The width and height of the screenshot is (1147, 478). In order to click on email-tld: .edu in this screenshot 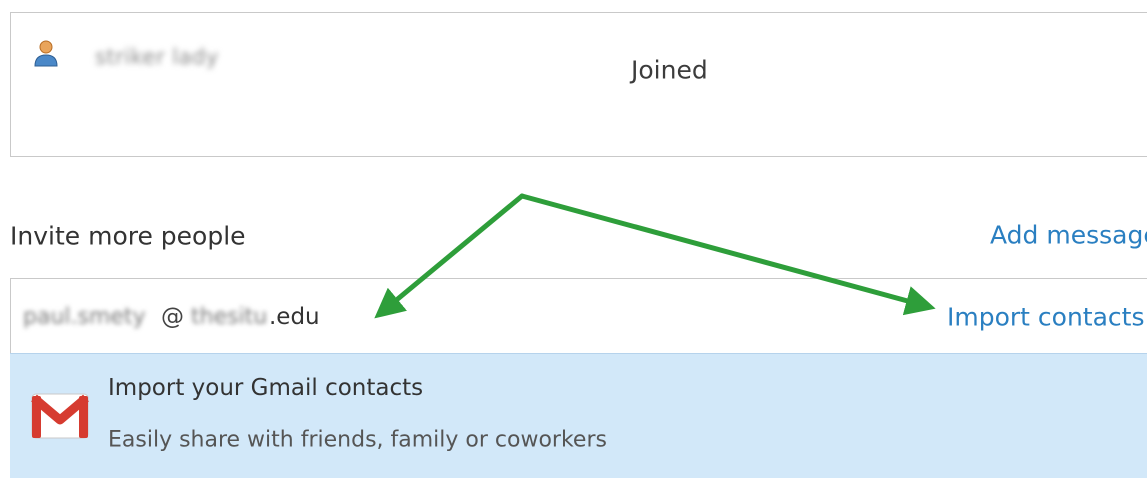, I will do `click(294, 317)`.